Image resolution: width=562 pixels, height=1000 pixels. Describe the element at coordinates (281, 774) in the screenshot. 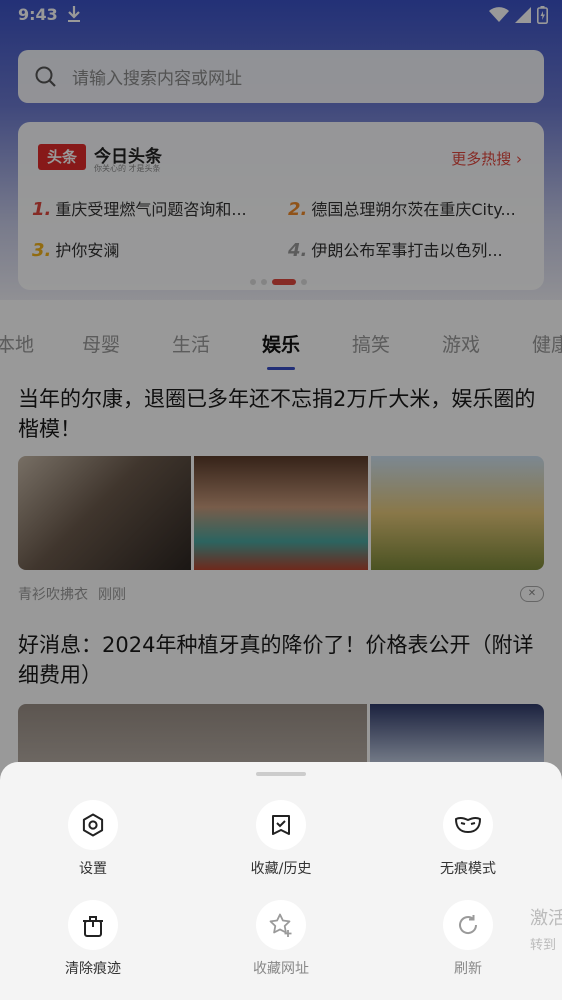

I see `sheet-handle` at that location.